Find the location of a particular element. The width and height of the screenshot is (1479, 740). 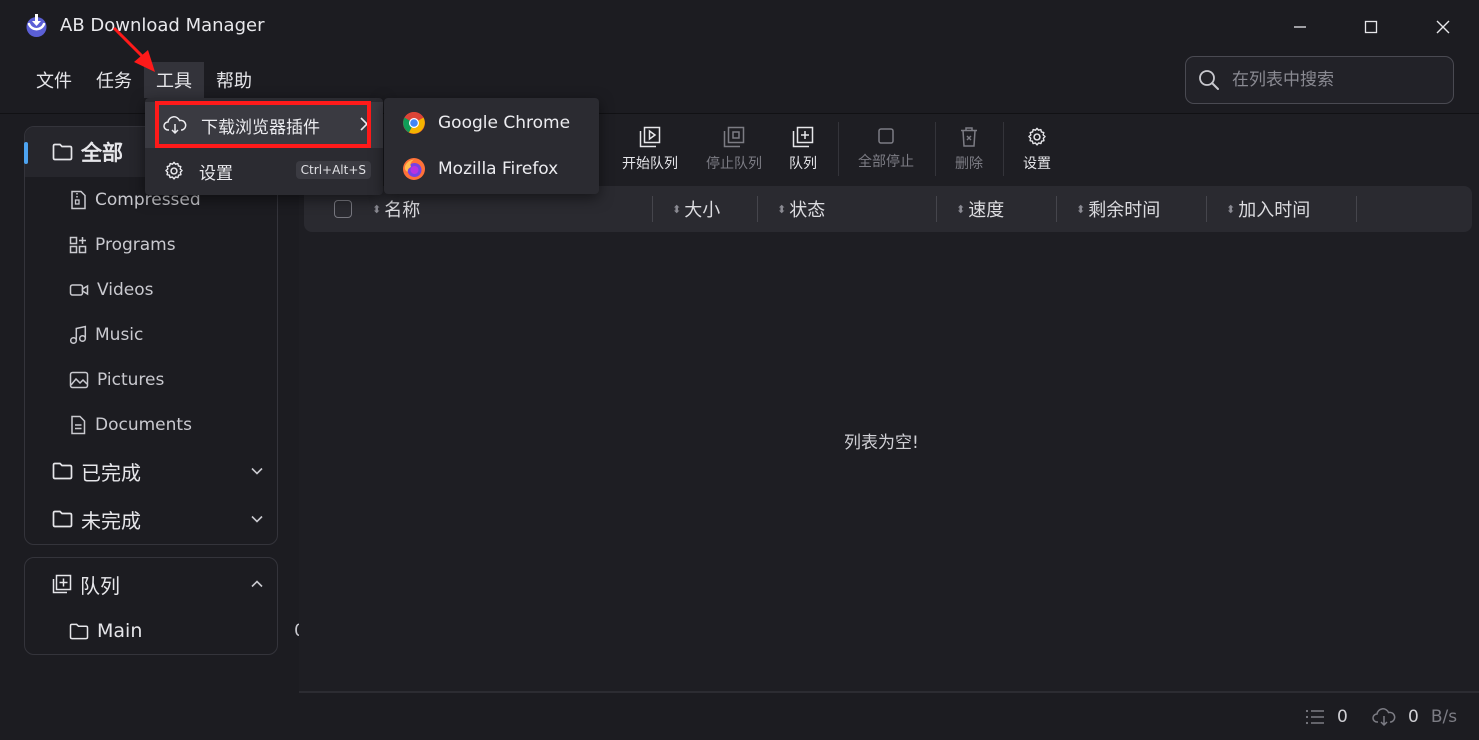

column-time-left-label: 剩余时间 is located at coordinates (1124, 210).